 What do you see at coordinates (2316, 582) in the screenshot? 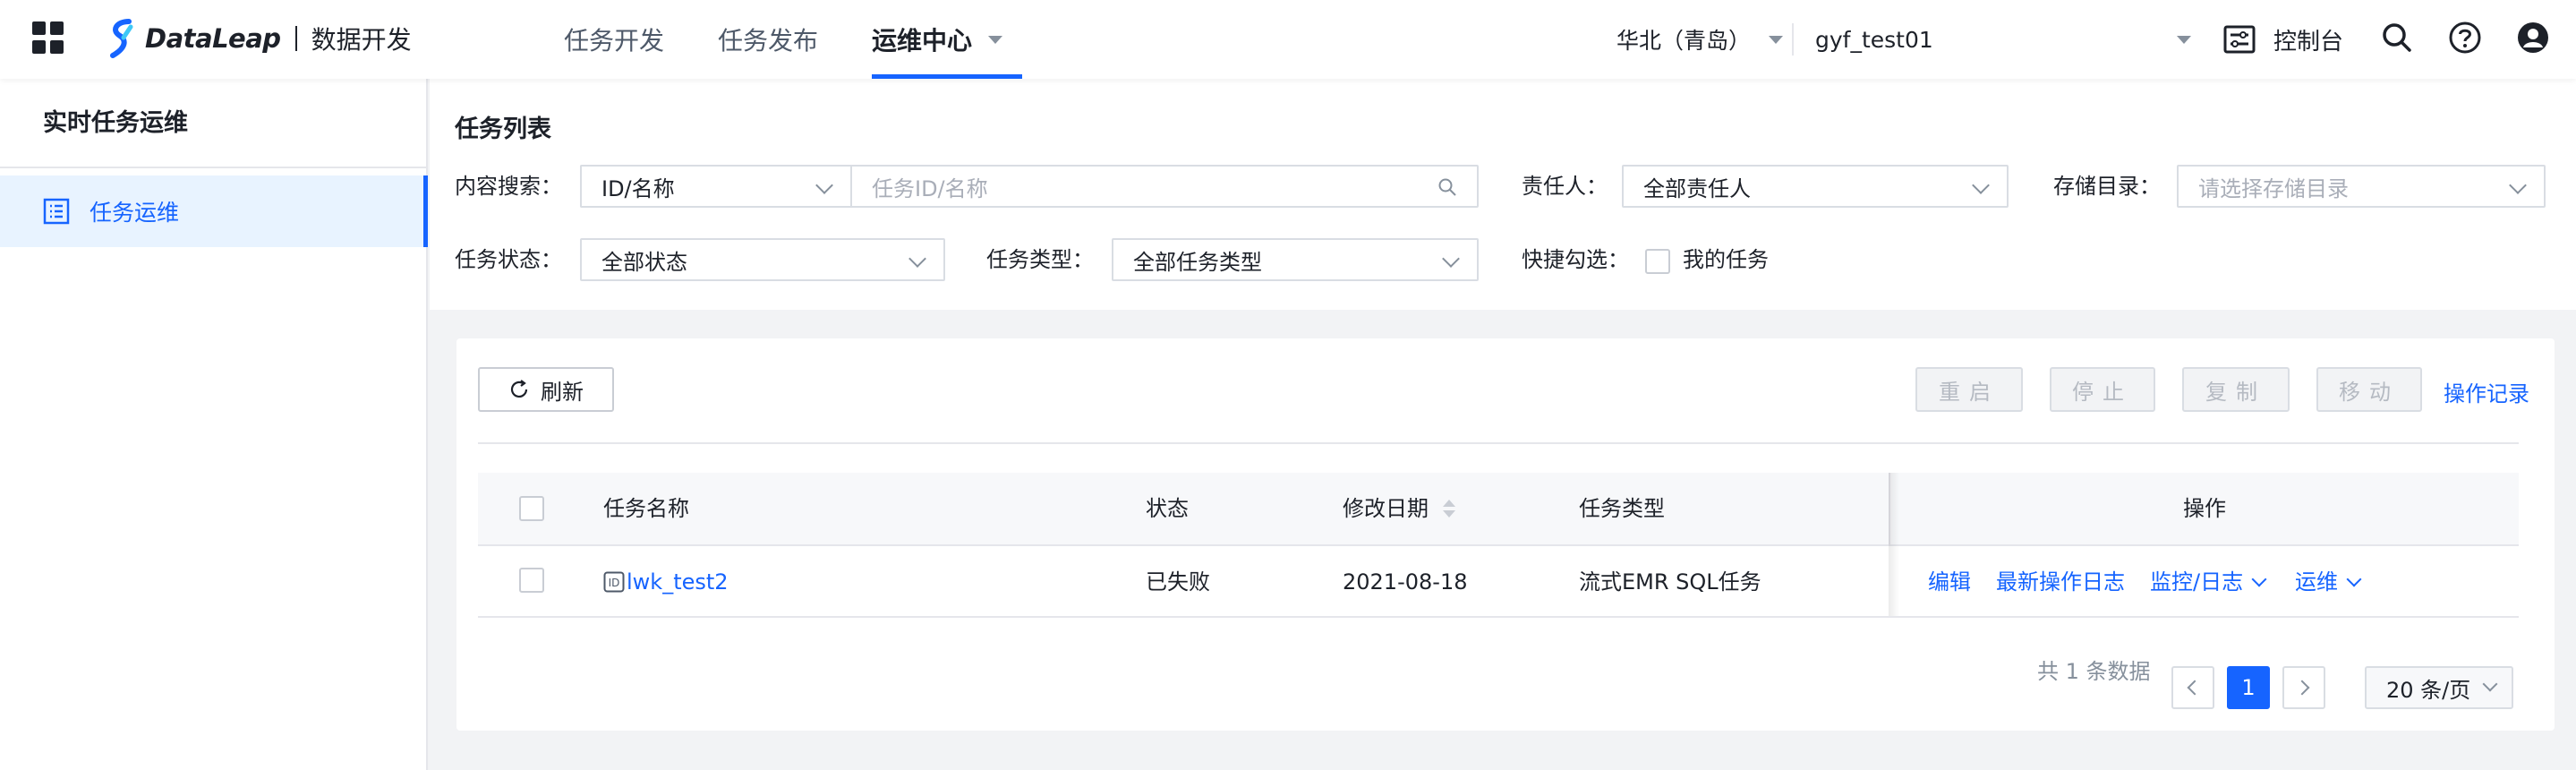
I see `operations-label: 运维` at bounding box center [2316, 582].